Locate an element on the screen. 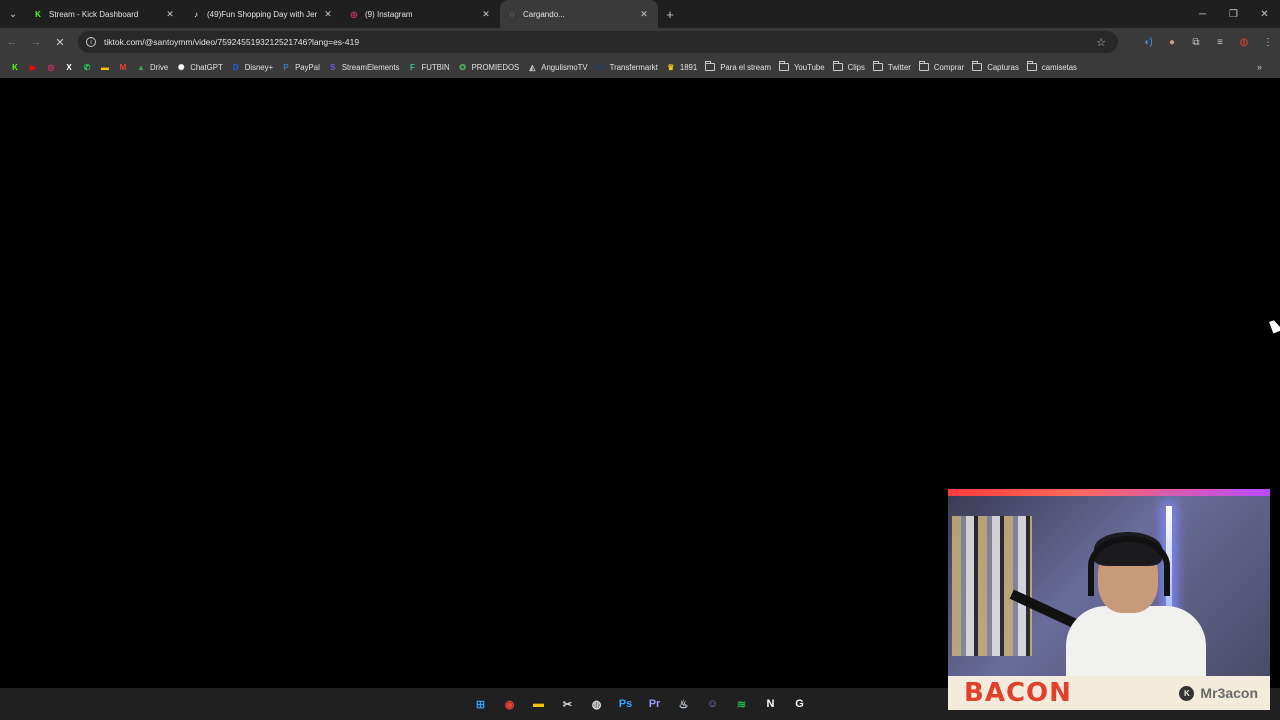  extension-cookie-icon: ● is located at coordinates (1172, 42).